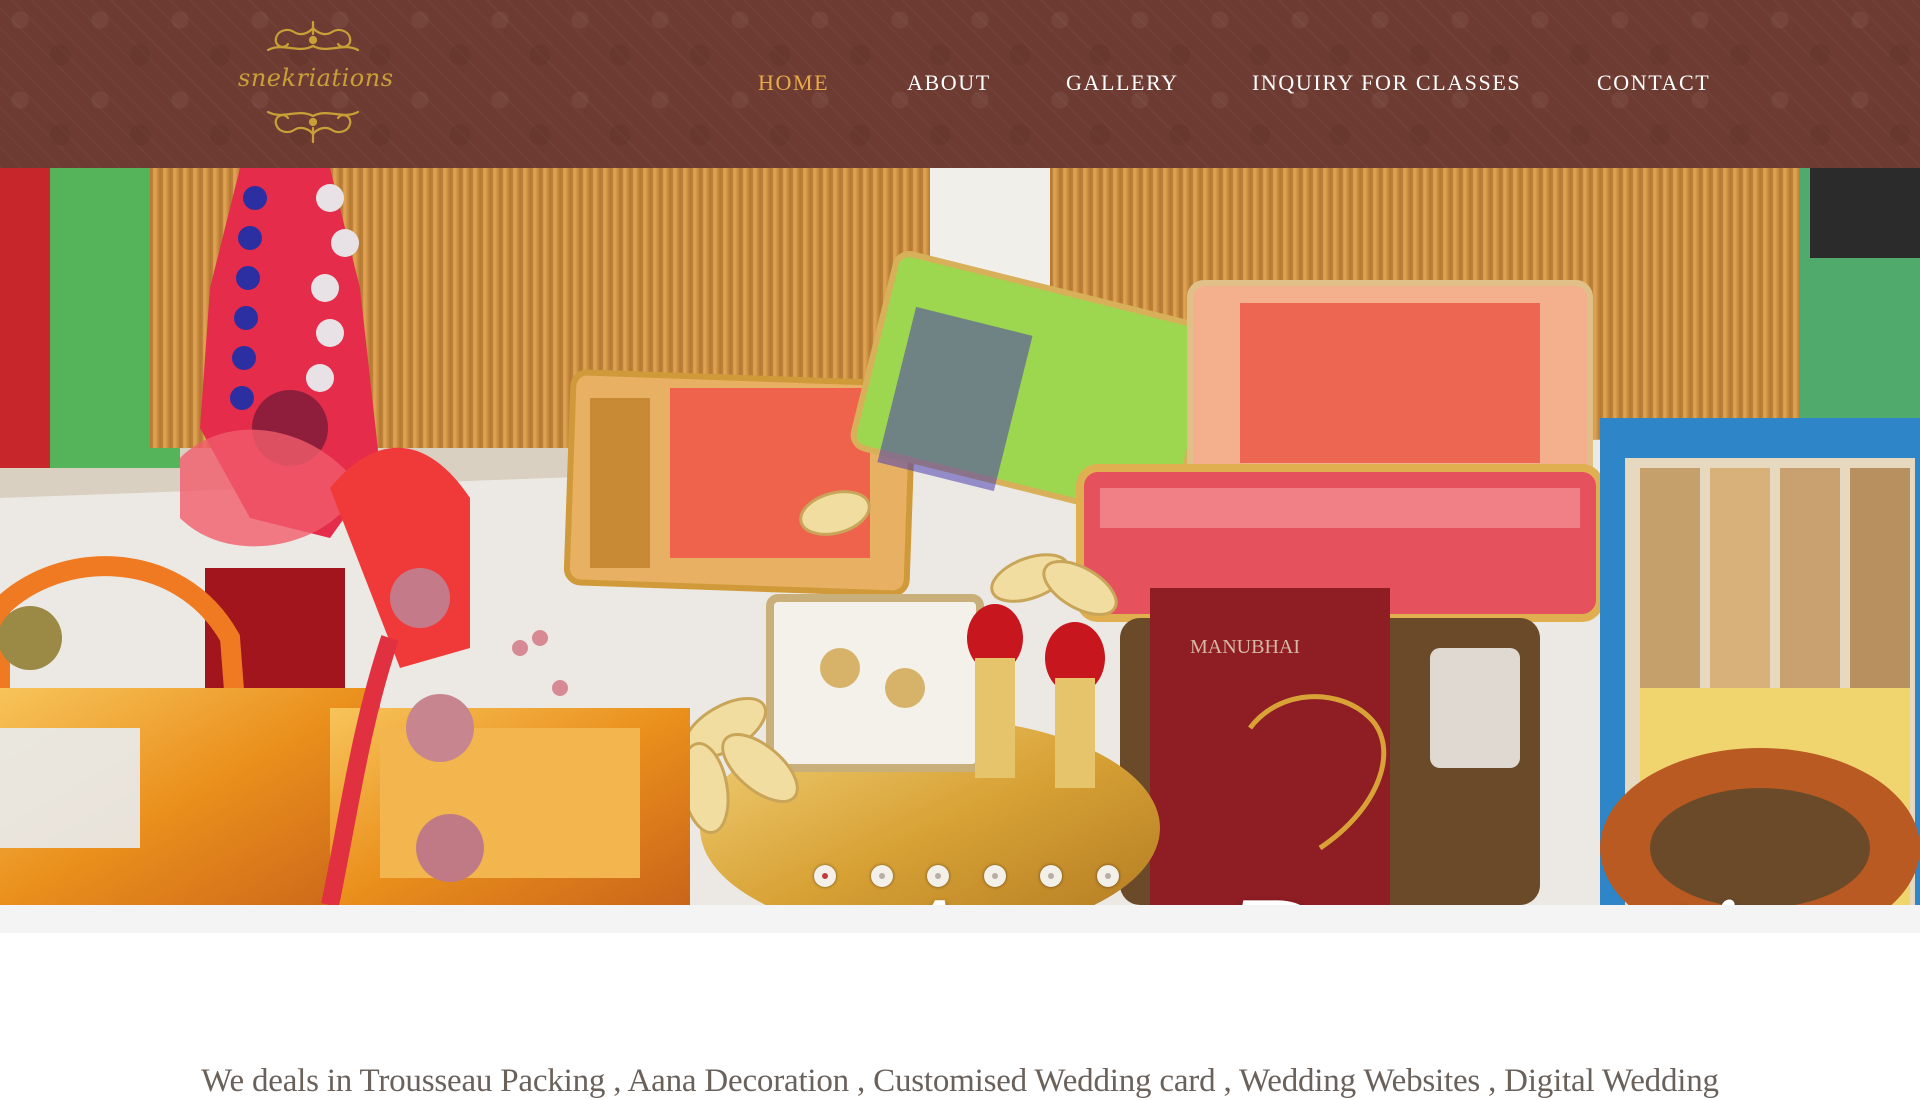  I want to click on nav-item-contact: CONTACT, so click(1653, 83).